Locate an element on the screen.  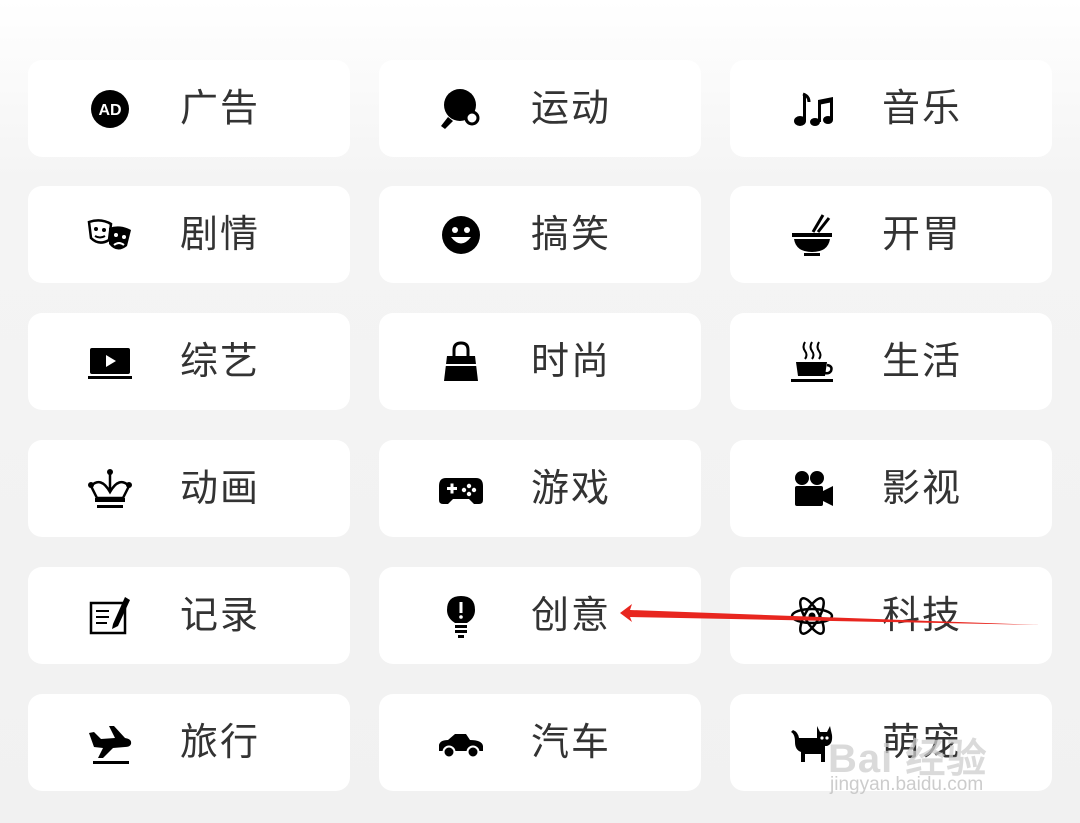
smile-icon is located at coordinates (461, 235).